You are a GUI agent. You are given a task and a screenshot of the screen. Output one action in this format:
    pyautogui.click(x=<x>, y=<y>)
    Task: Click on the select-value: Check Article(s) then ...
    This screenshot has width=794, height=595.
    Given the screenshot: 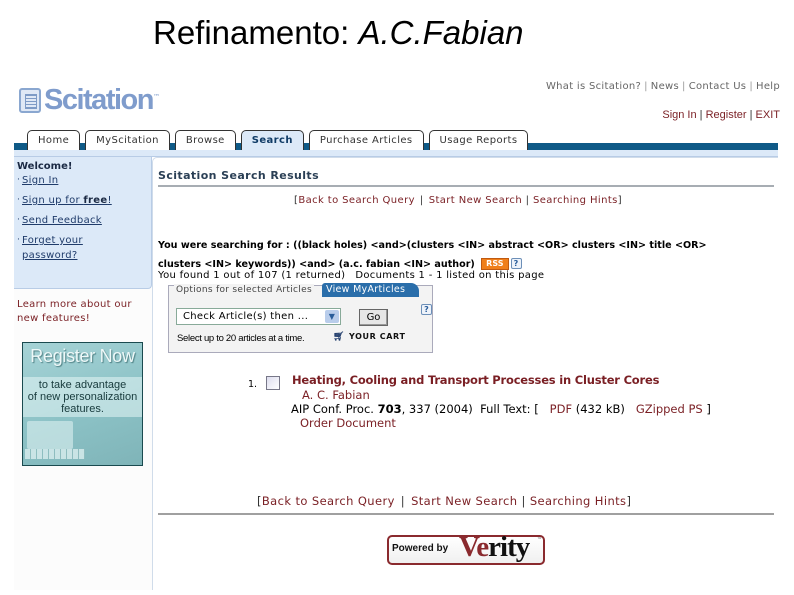 What is the action you would take?
    pyautogui.click(x=246, y=316)
    